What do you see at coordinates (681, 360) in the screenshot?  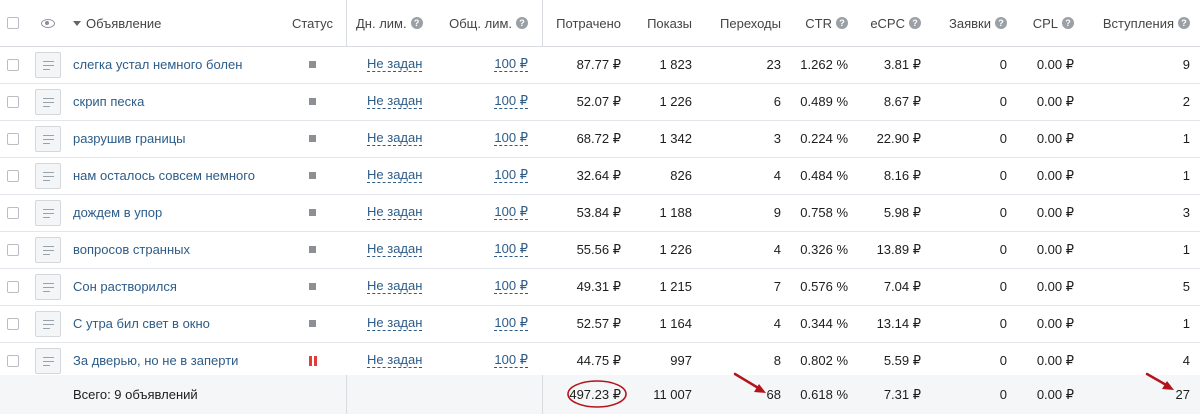 I see `impressions-cell: 997` at bounding box center [681, 360].